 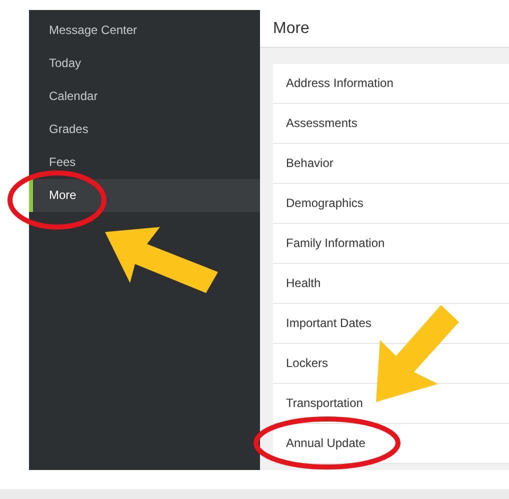 I want to click on page-title: More, so click(x=291, y=29).